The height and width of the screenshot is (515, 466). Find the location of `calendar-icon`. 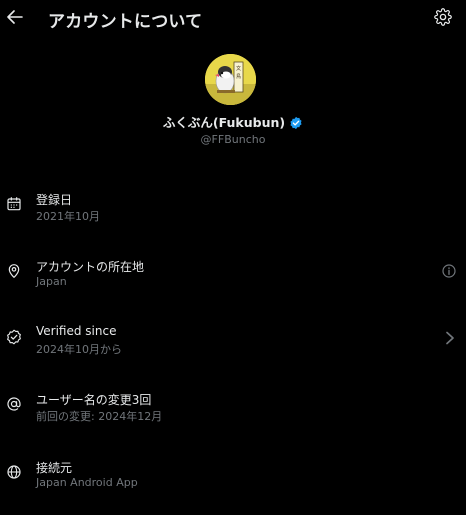

calendar-icon is located at coordinates (14, 204).